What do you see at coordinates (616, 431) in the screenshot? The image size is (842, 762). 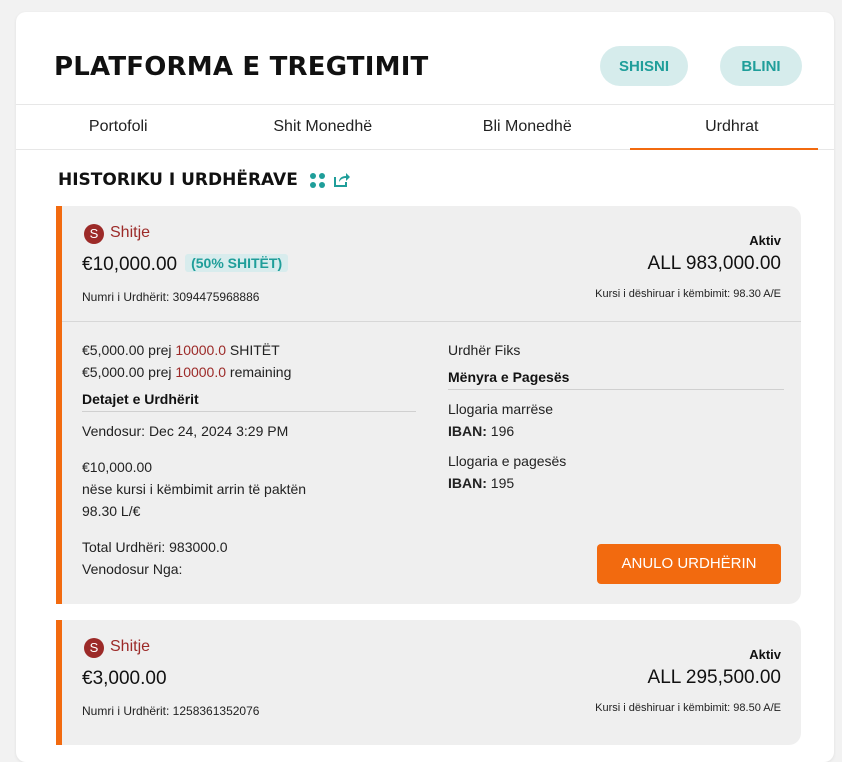 I see `receiving-iban: IBAN: 196` at bounding box center [616, 431].